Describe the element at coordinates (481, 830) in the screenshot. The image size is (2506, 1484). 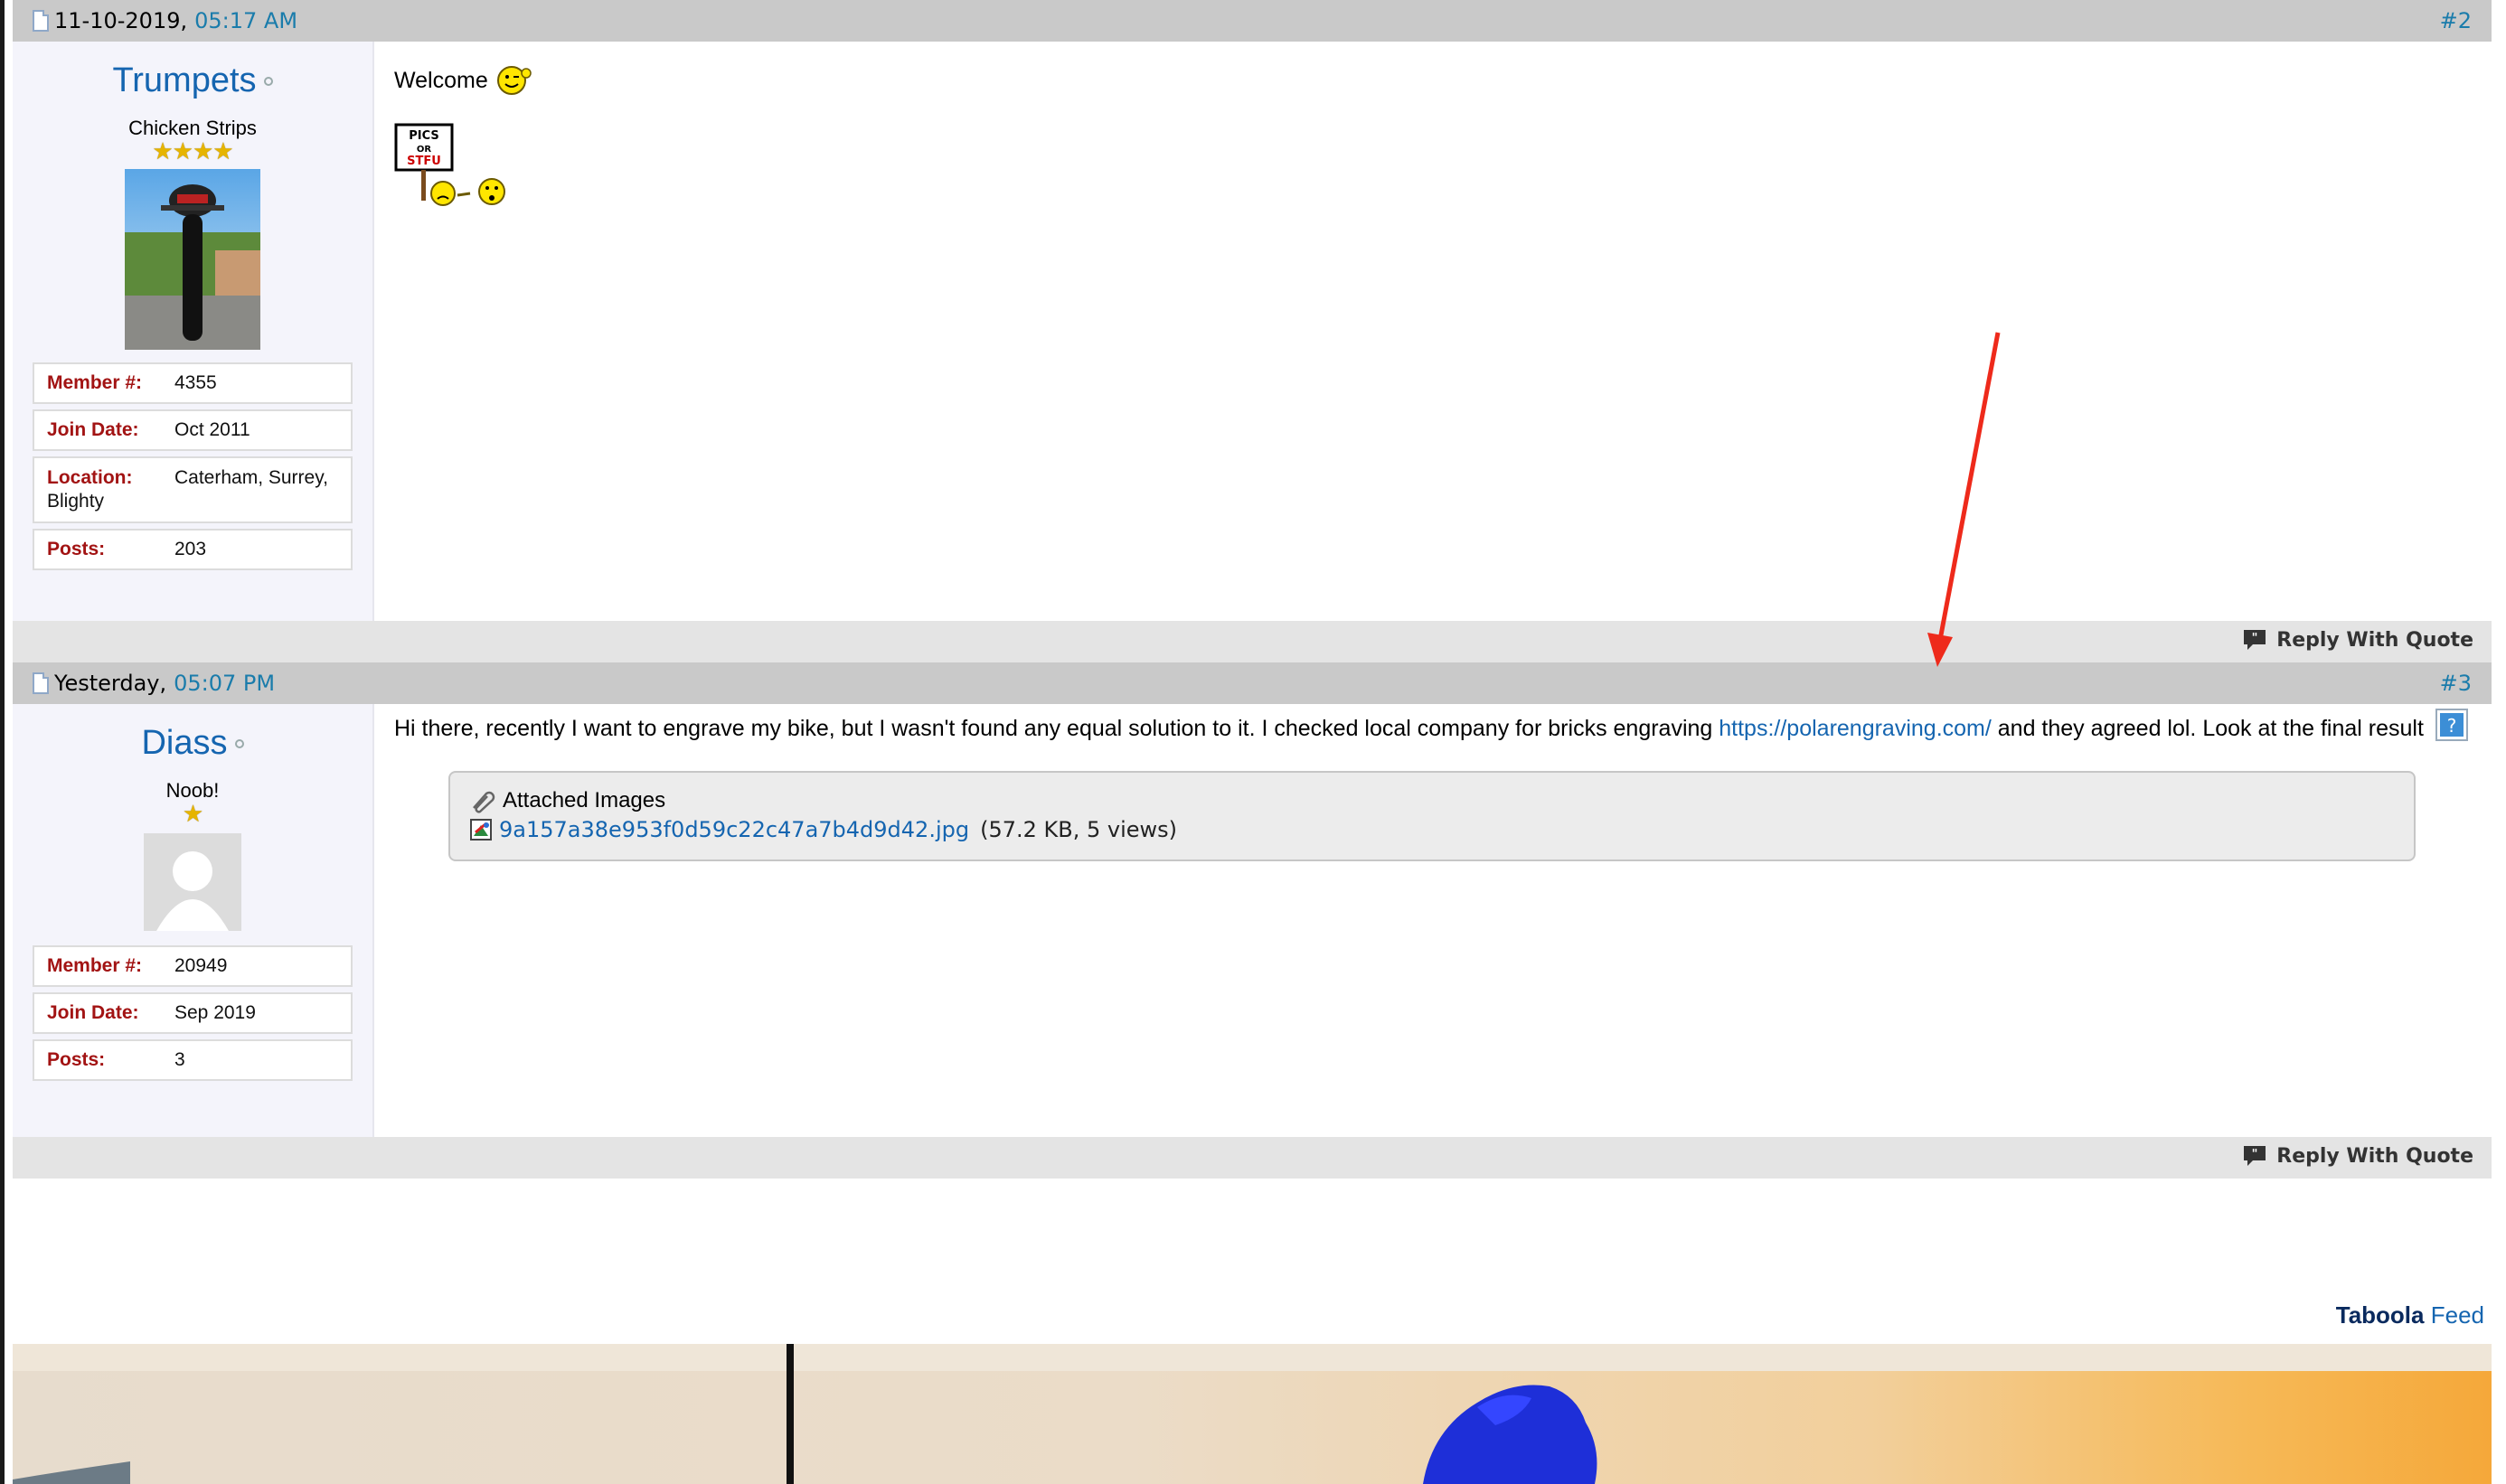
I see `image-file-icon` at that location.